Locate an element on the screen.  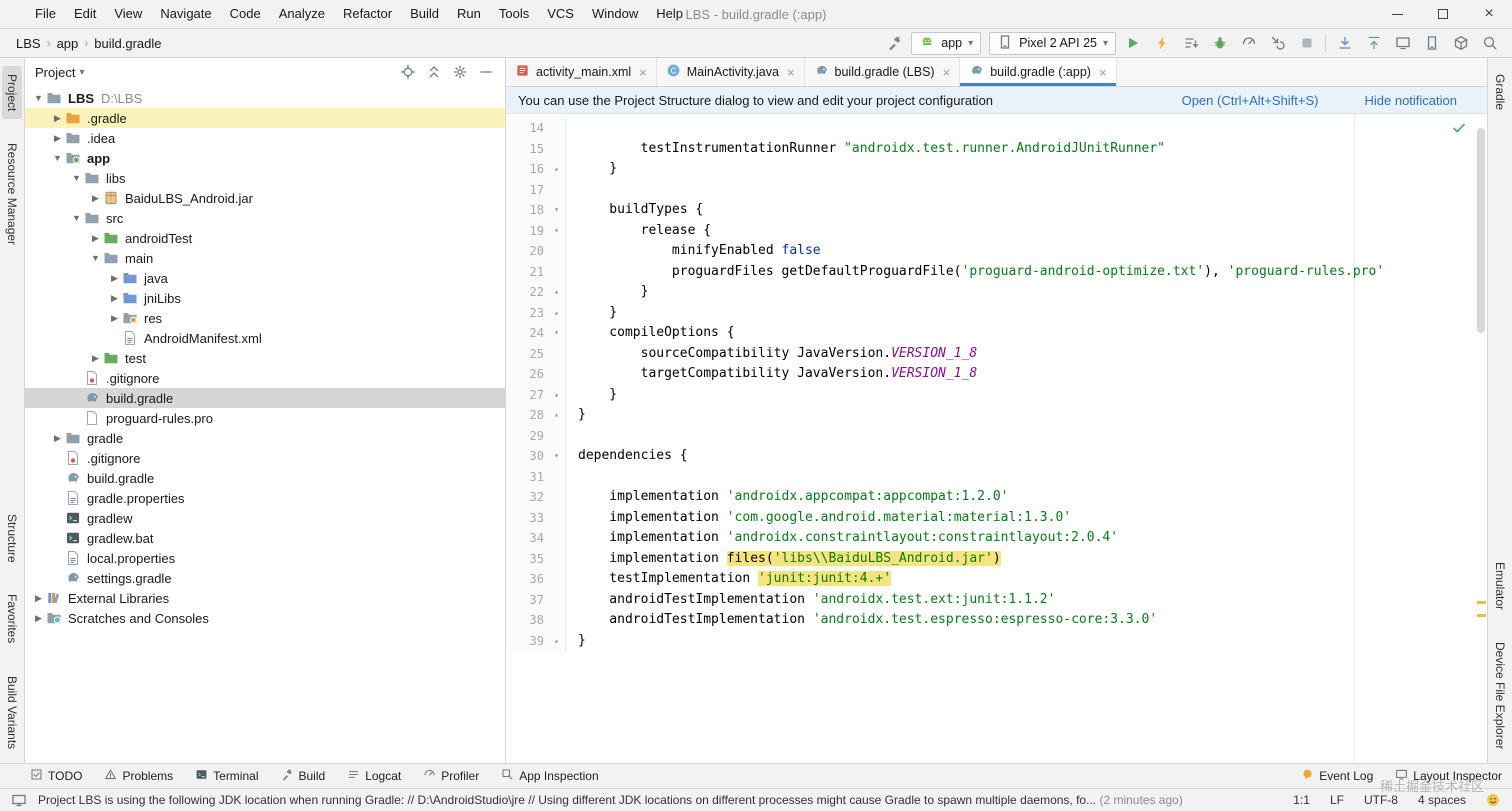
commit-button is located at coordinates (1373, 43).